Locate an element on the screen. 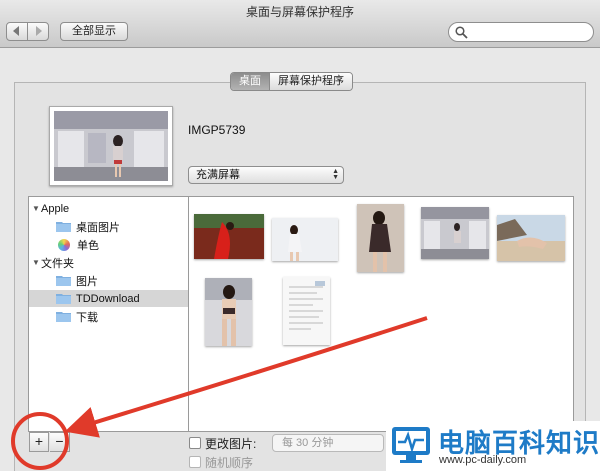 This screenshot has height=471, width=600. popup-arrows-icon: ▲ ▼ is located at coordinates (335, 174).